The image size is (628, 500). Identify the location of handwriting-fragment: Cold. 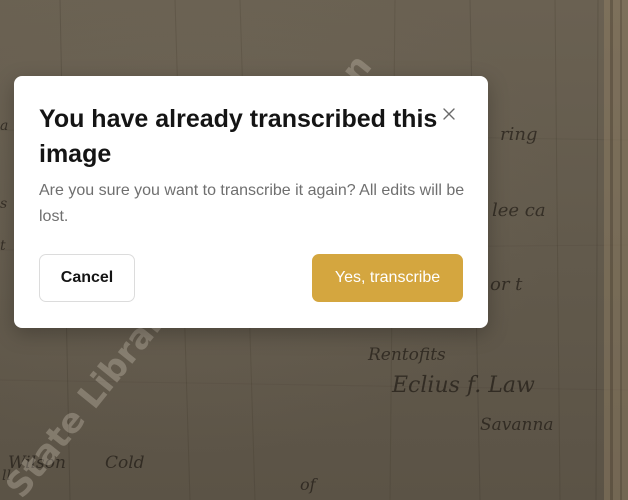
(125, 463).